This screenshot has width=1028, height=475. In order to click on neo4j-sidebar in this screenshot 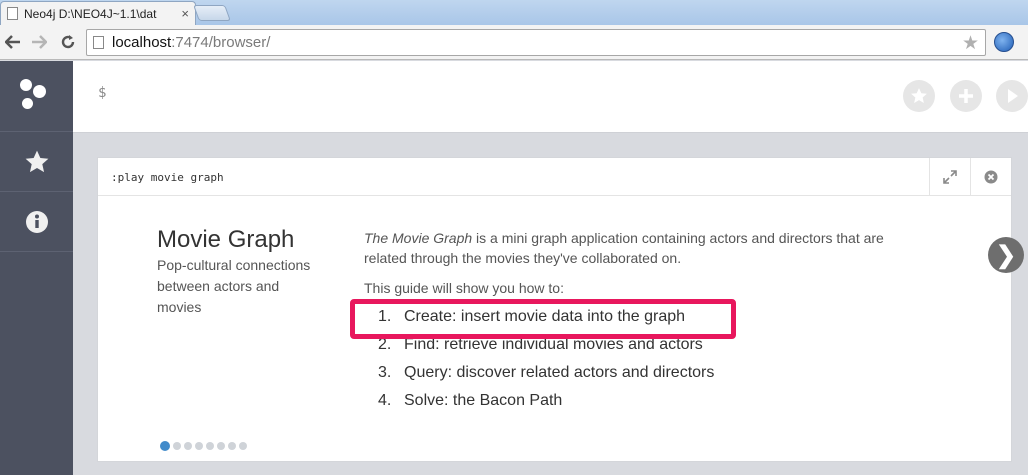, I will do `click(36, 268)`.